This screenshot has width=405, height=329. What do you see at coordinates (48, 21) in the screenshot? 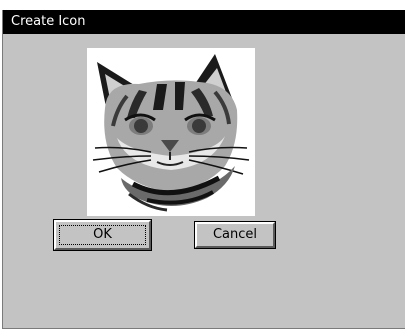
I see `window-title: Create Icon` at bounding box center [48, 21].